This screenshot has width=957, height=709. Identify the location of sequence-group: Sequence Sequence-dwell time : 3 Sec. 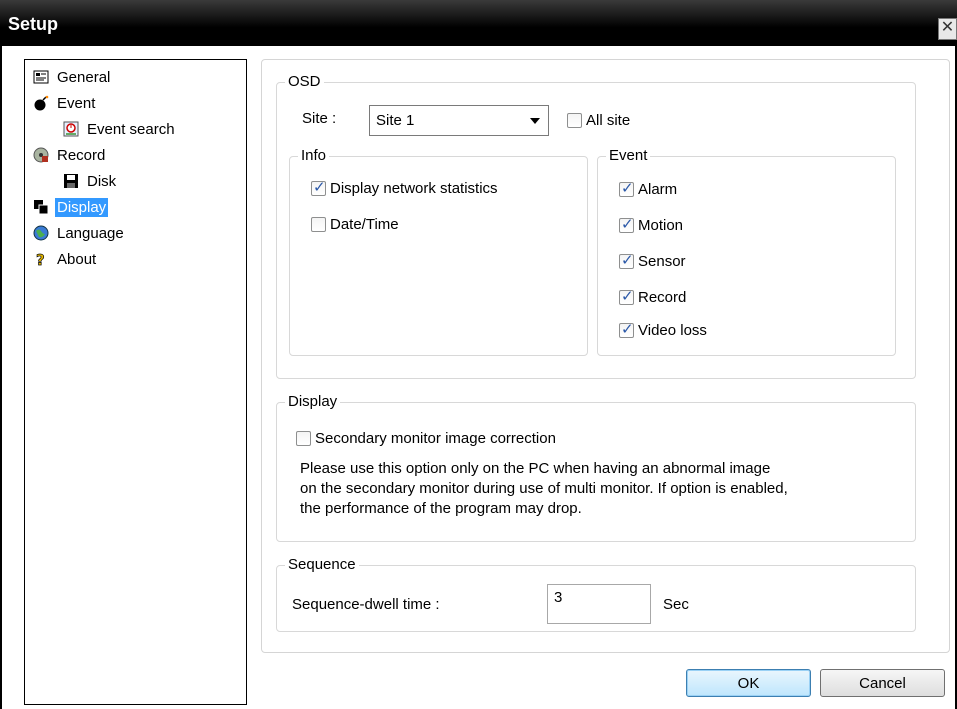
(596, 594).